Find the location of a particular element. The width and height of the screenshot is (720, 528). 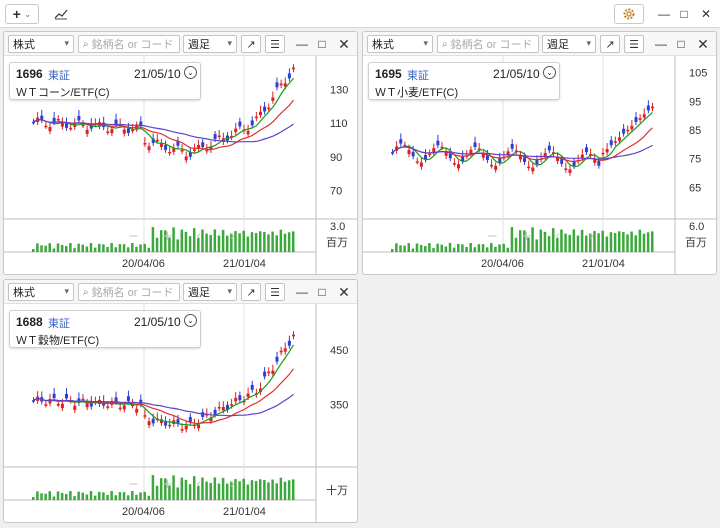

volume-unit-label: 百万 is located at coordinates (696, 243).